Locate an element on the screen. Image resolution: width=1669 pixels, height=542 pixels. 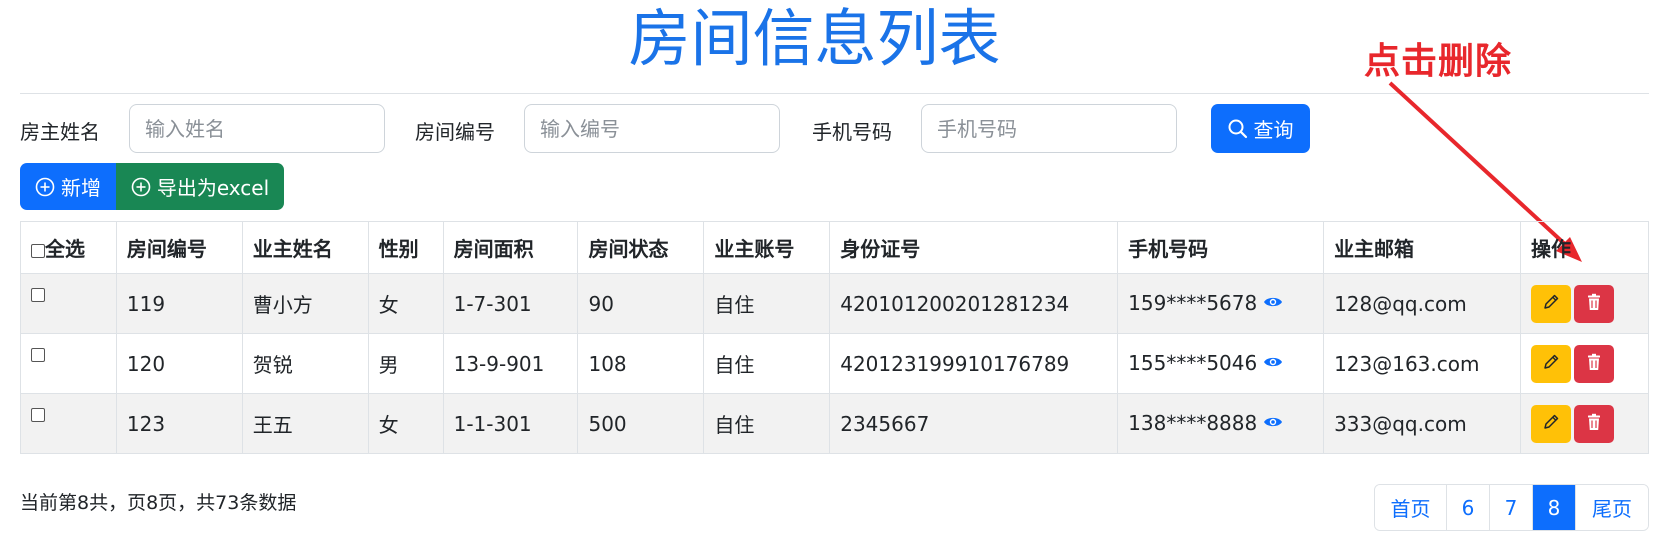
header-owner-name: 业主姓名 is located at coordinates (305, 247).